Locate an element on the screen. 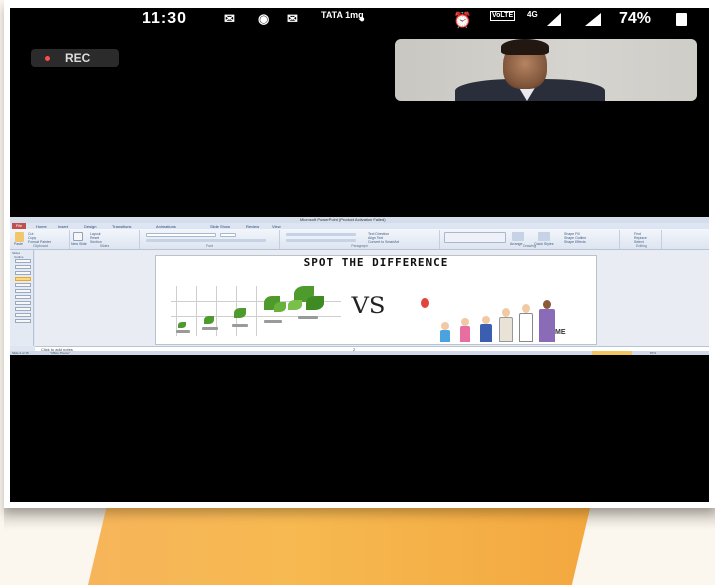 Image resolution: width=715 pixels, height=585 pixels. decorative-orange-band is located at coordinates (340, 542).